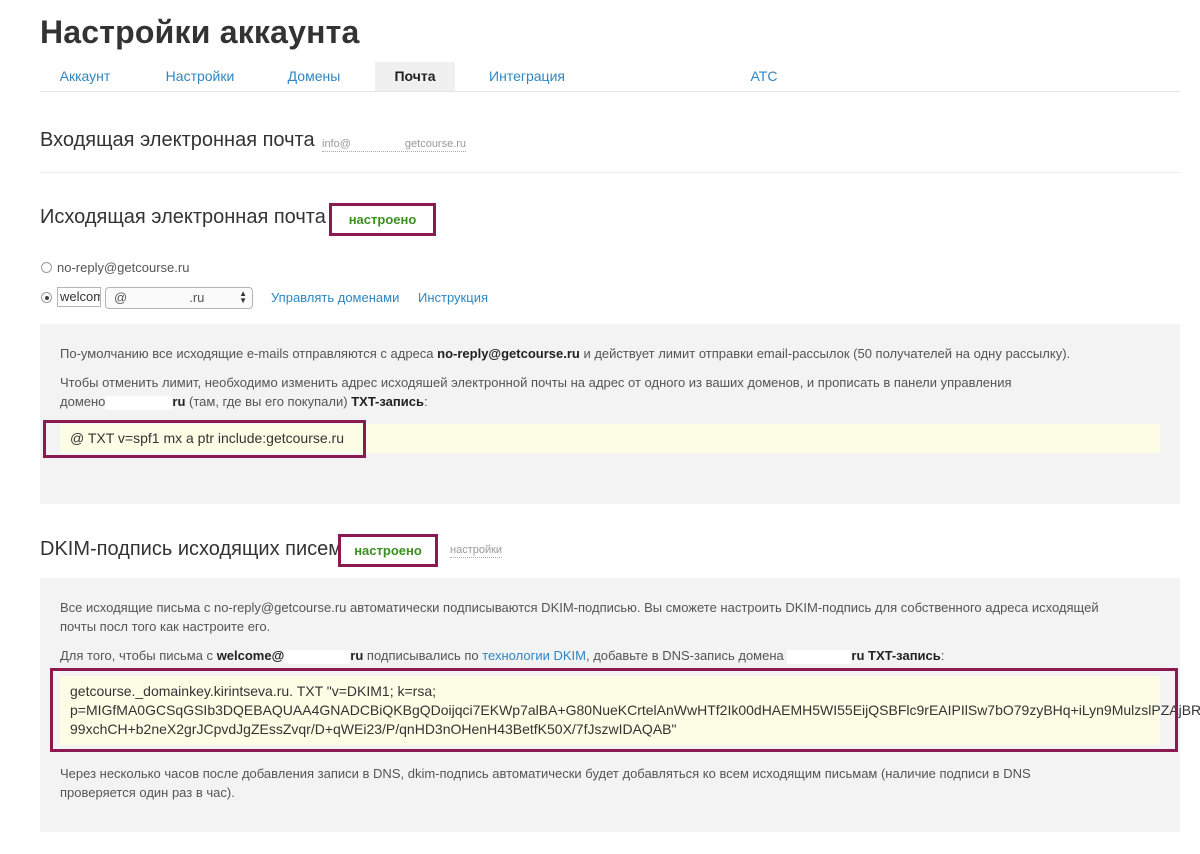  I want to click on dkim-title: DKIM-подпись исходящих писем, so click(191, 549).